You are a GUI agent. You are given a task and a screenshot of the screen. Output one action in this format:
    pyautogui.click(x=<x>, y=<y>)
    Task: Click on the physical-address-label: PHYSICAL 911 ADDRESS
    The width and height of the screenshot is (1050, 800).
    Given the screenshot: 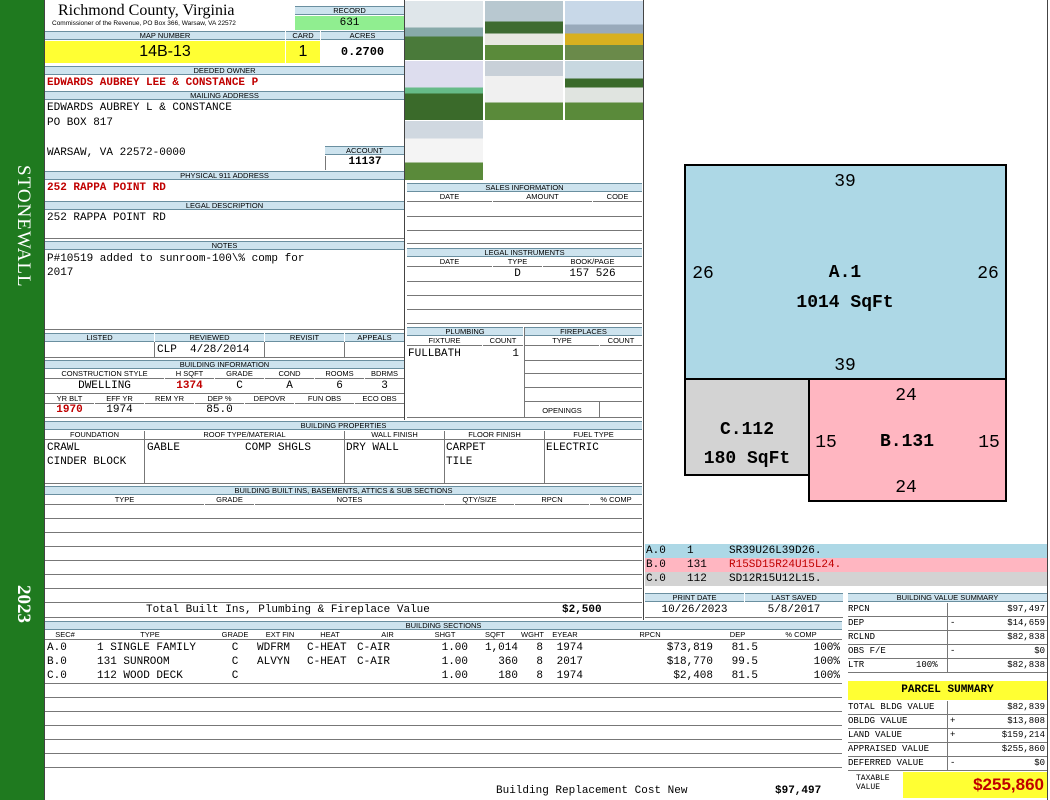 What is the action you would take?
    pyautogui.click(x=224, y=175)
    